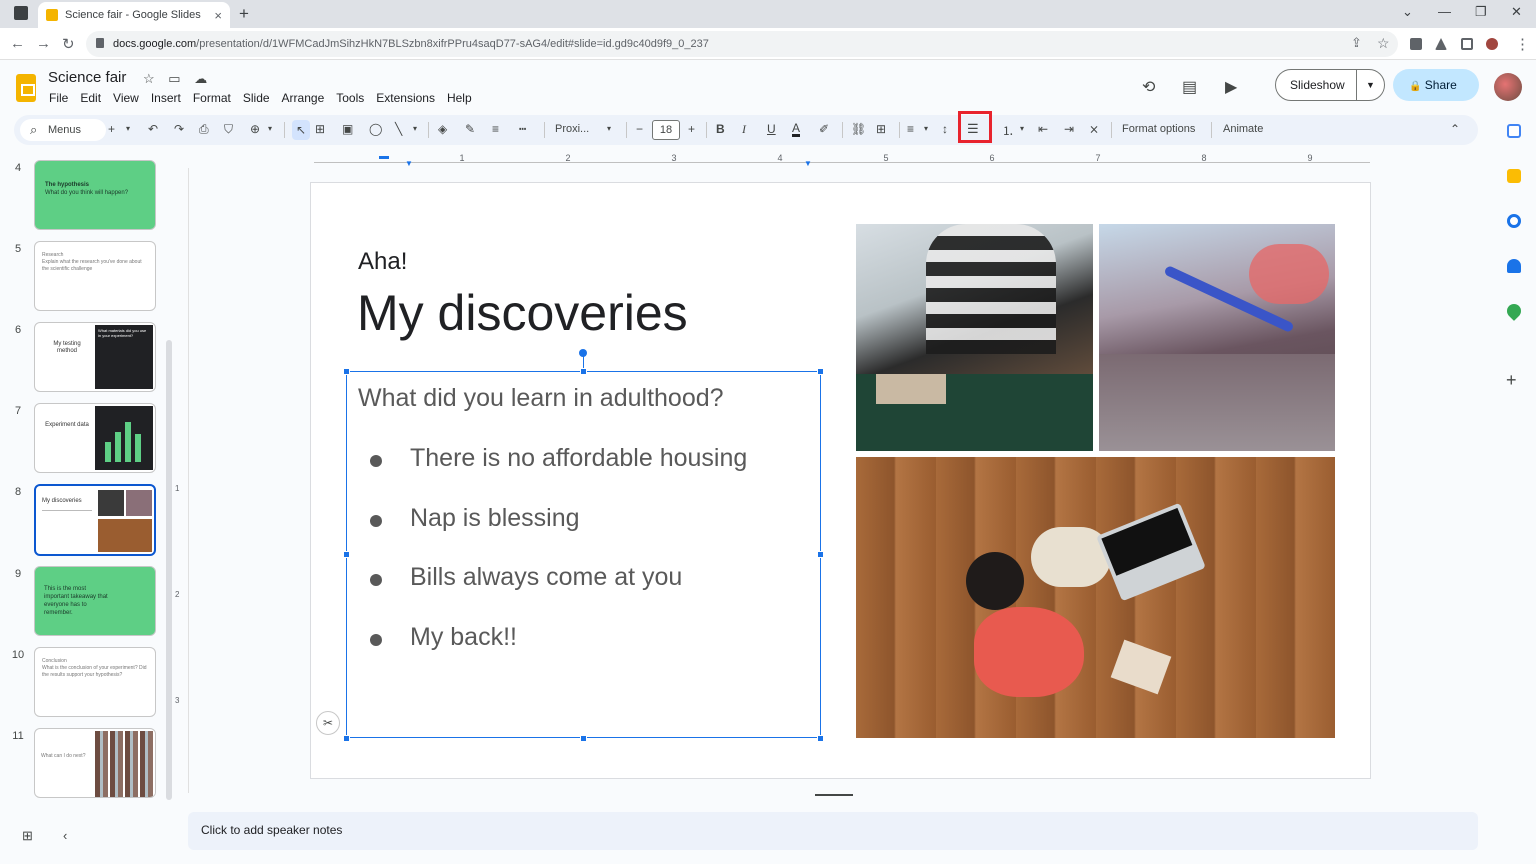 Image resolution: width=1536 pixels, height=864 pixels. I want to click on vertical-ruler: 1 2 3, so click(178, 482).